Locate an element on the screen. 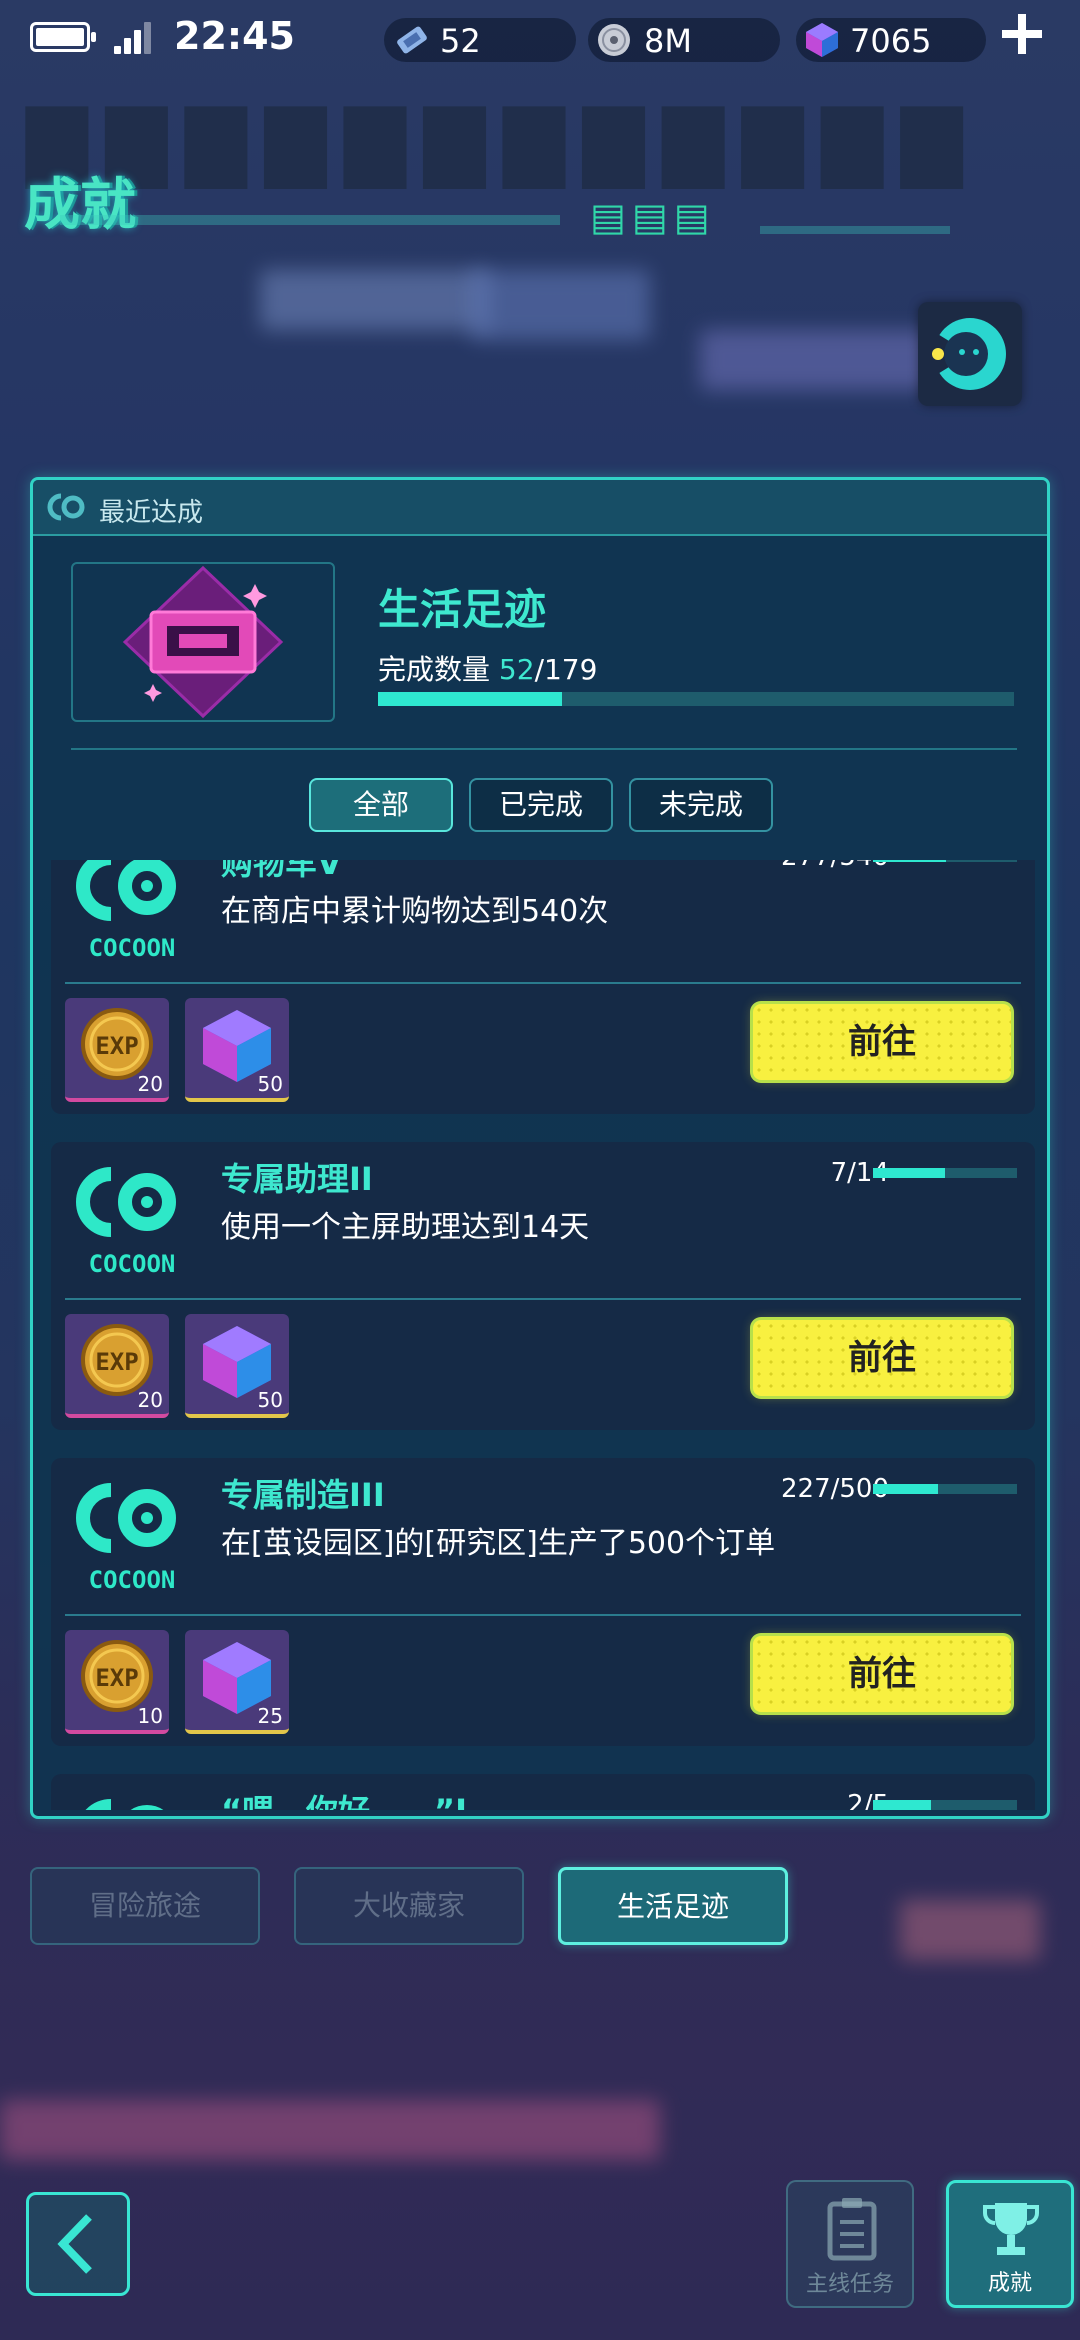 The height and width of the screenshot is (2340, 1080). ticket-resource: 52 is located at coordinates (480, 40).